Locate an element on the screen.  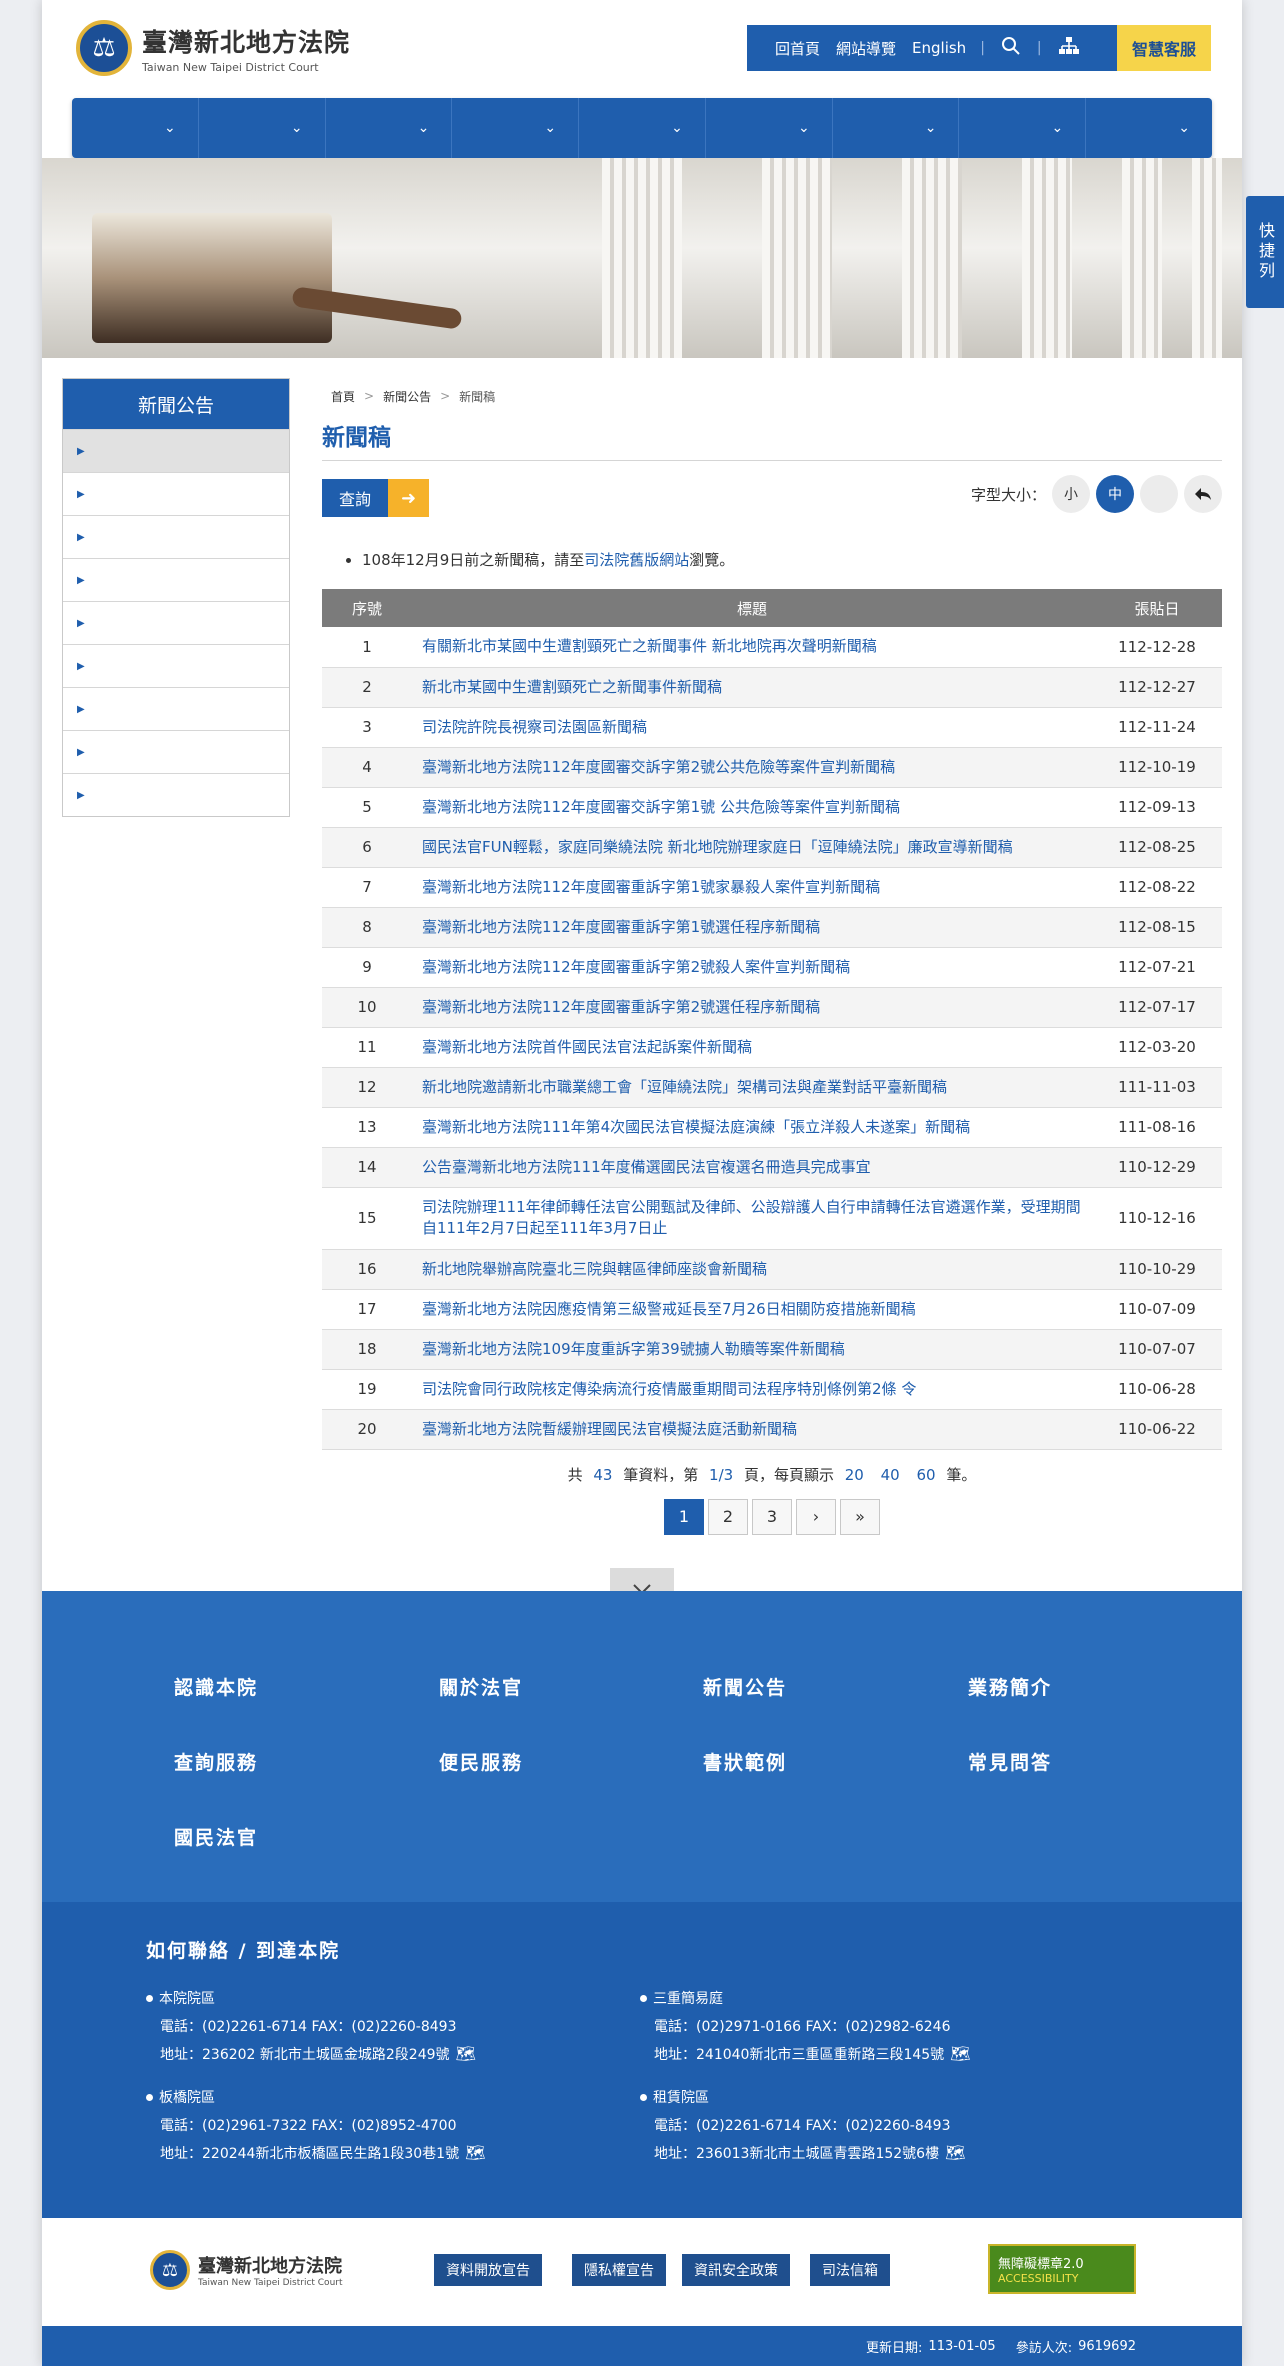
logo-subtitle: Taiwan New Taipei District Court is located at coordinates (230, 67).